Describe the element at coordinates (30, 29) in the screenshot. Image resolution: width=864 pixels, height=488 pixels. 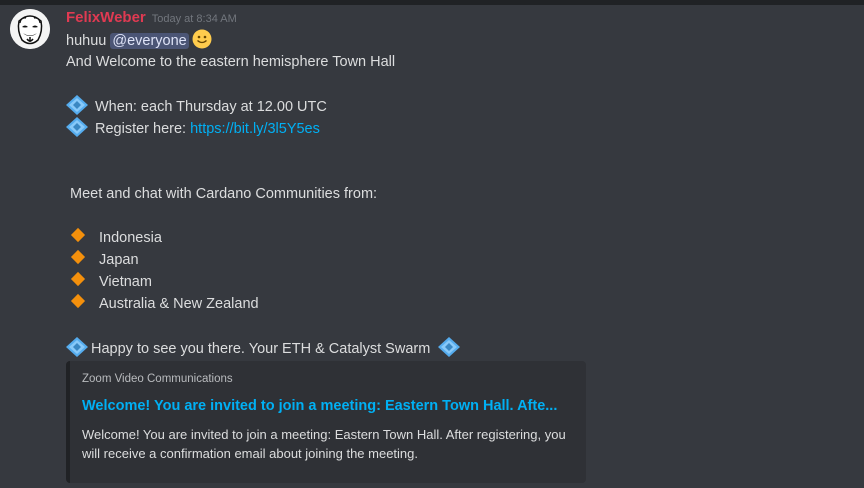
I see `user-avatar` at that location.